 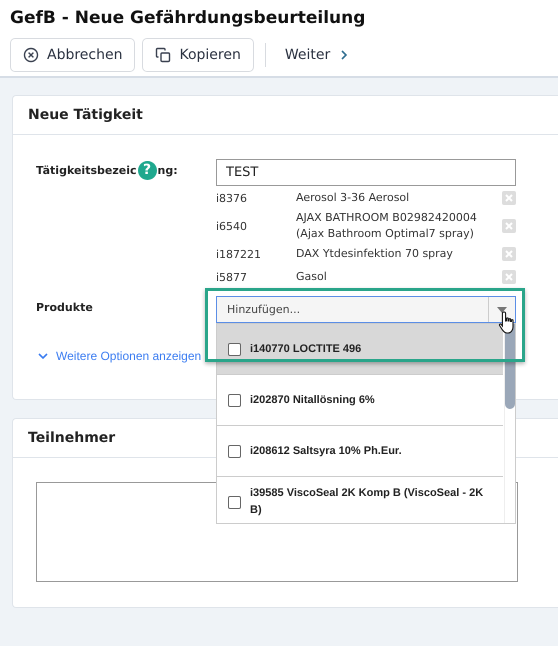 I want to click on page-title: GefB - Neue Gefährdungsbeurteilung, so click(x=188, y=18).